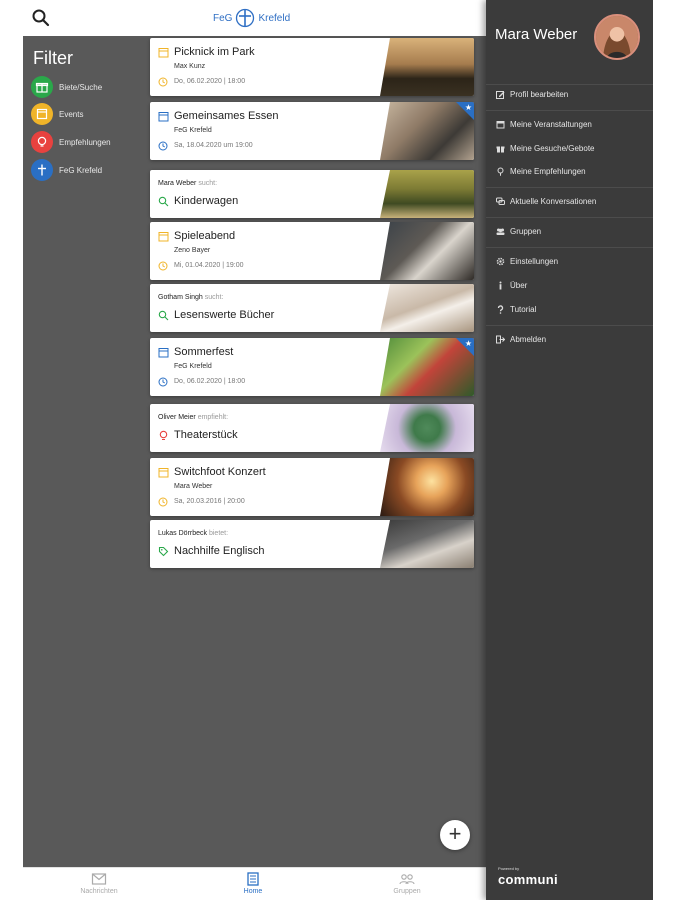 This screenshot has width=675, height=900. Describe the element at coordinates (526, 231) in the screenshot. I see `menu-label: Gruppen` at that location.